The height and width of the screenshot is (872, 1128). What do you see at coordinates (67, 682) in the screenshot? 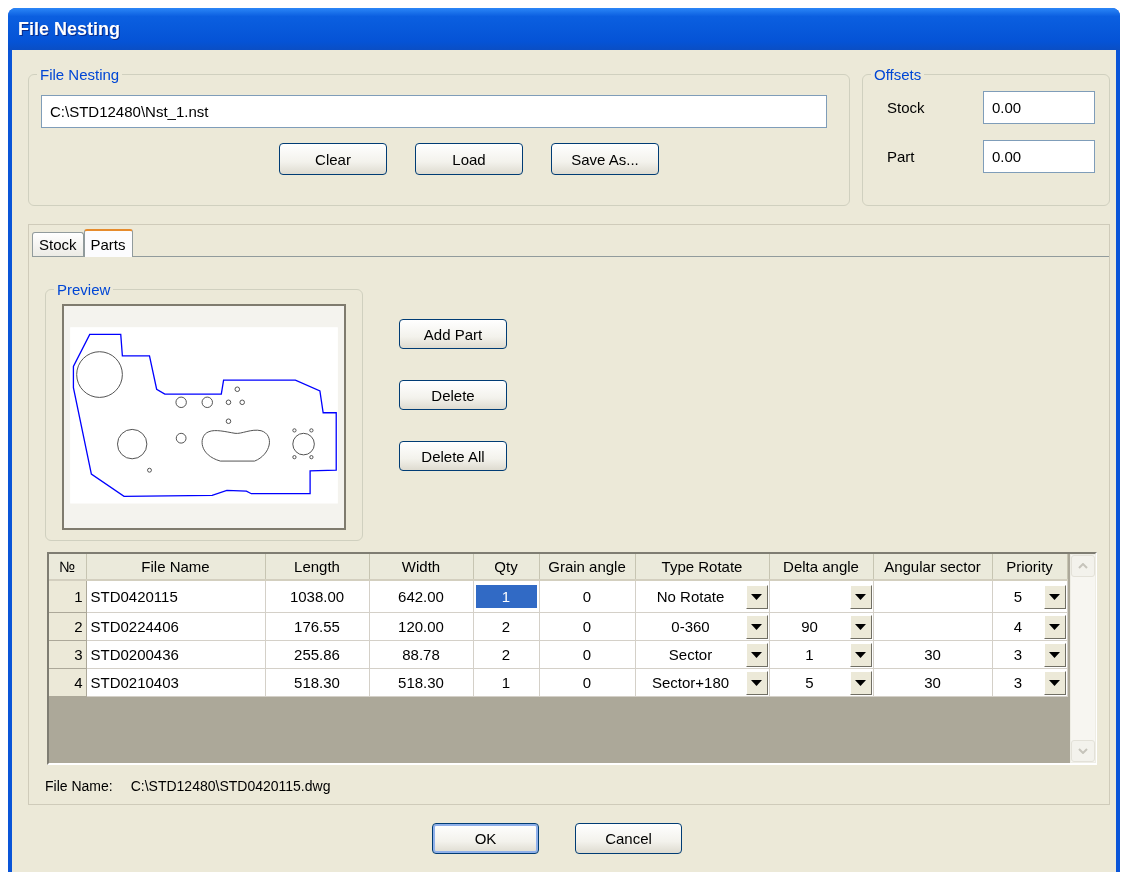
I see `row-number: 4` at bounding box center [67, 682].